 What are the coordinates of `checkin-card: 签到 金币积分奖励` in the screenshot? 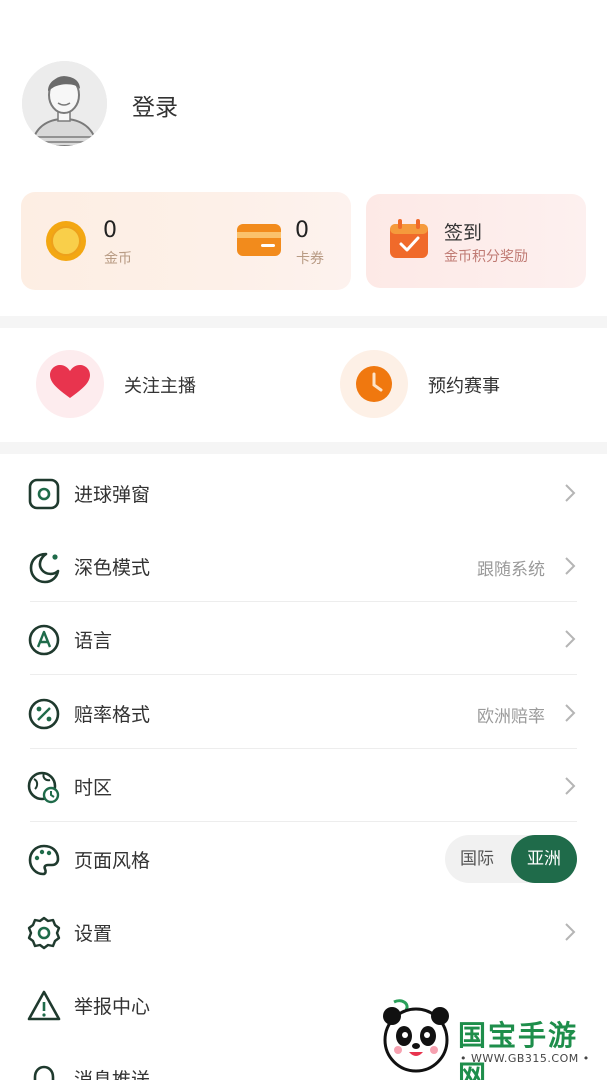 It's located at (476, 241).